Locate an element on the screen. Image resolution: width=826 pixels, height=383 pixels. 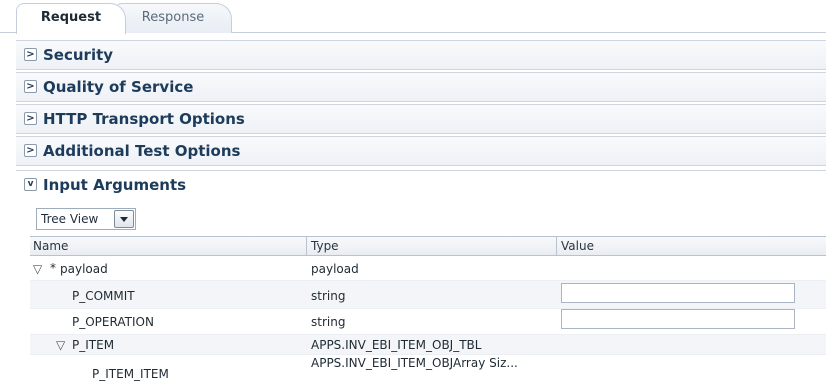
table-row: P_OPERATION string is located at coordinates (428, 322).